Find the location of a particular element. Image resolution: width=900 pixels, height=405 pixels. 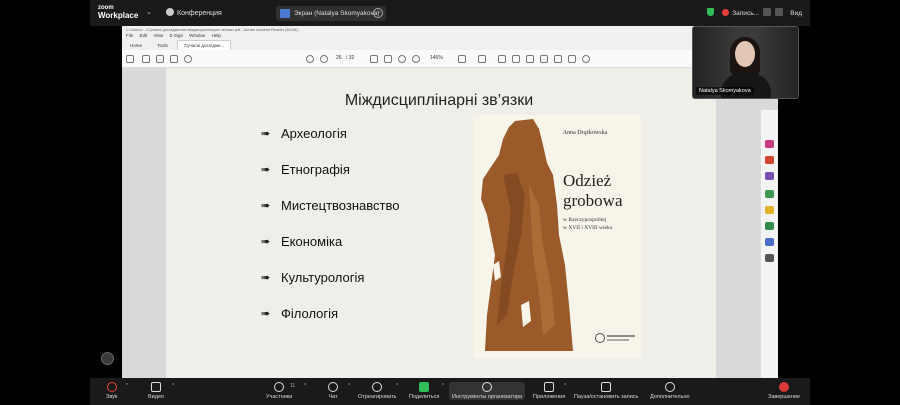

screen-share-indicator: Экран (Natalya Skomyakova) ⋯ is located at coordinates (331, 13).